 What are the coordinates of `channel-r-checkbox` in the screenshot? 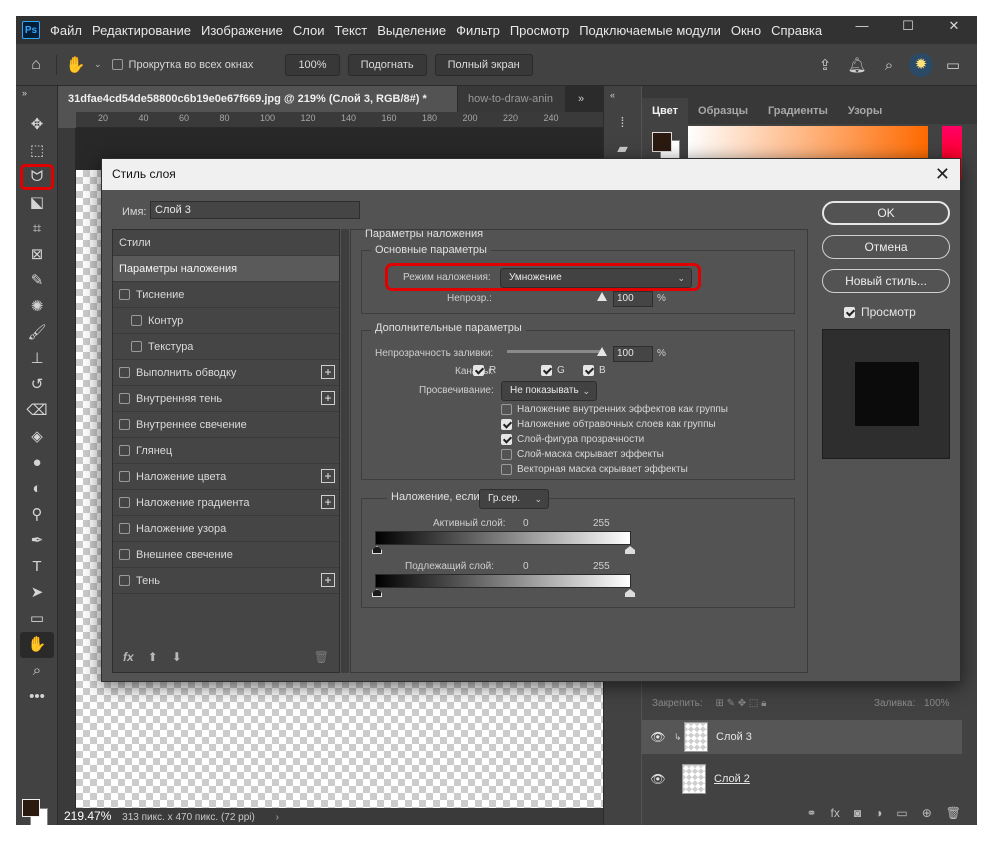 It's located at (478, 370).